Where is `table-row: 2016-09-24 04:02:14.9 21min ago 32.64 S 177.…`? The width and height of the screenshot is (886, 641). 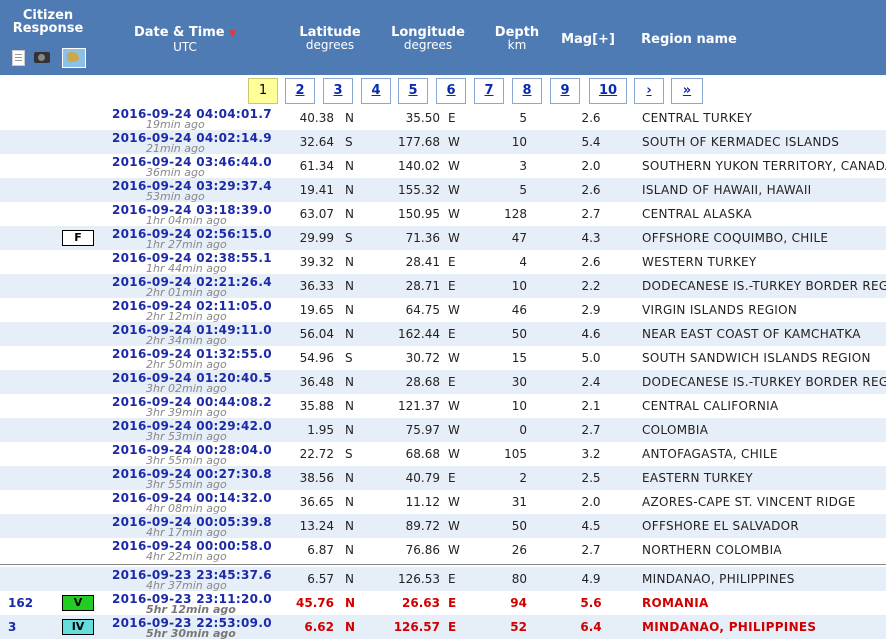
table-row: 2016-09-24 04:02:14.9 21min ago 32.64 S 177.… is located at coordinates (443, 142).